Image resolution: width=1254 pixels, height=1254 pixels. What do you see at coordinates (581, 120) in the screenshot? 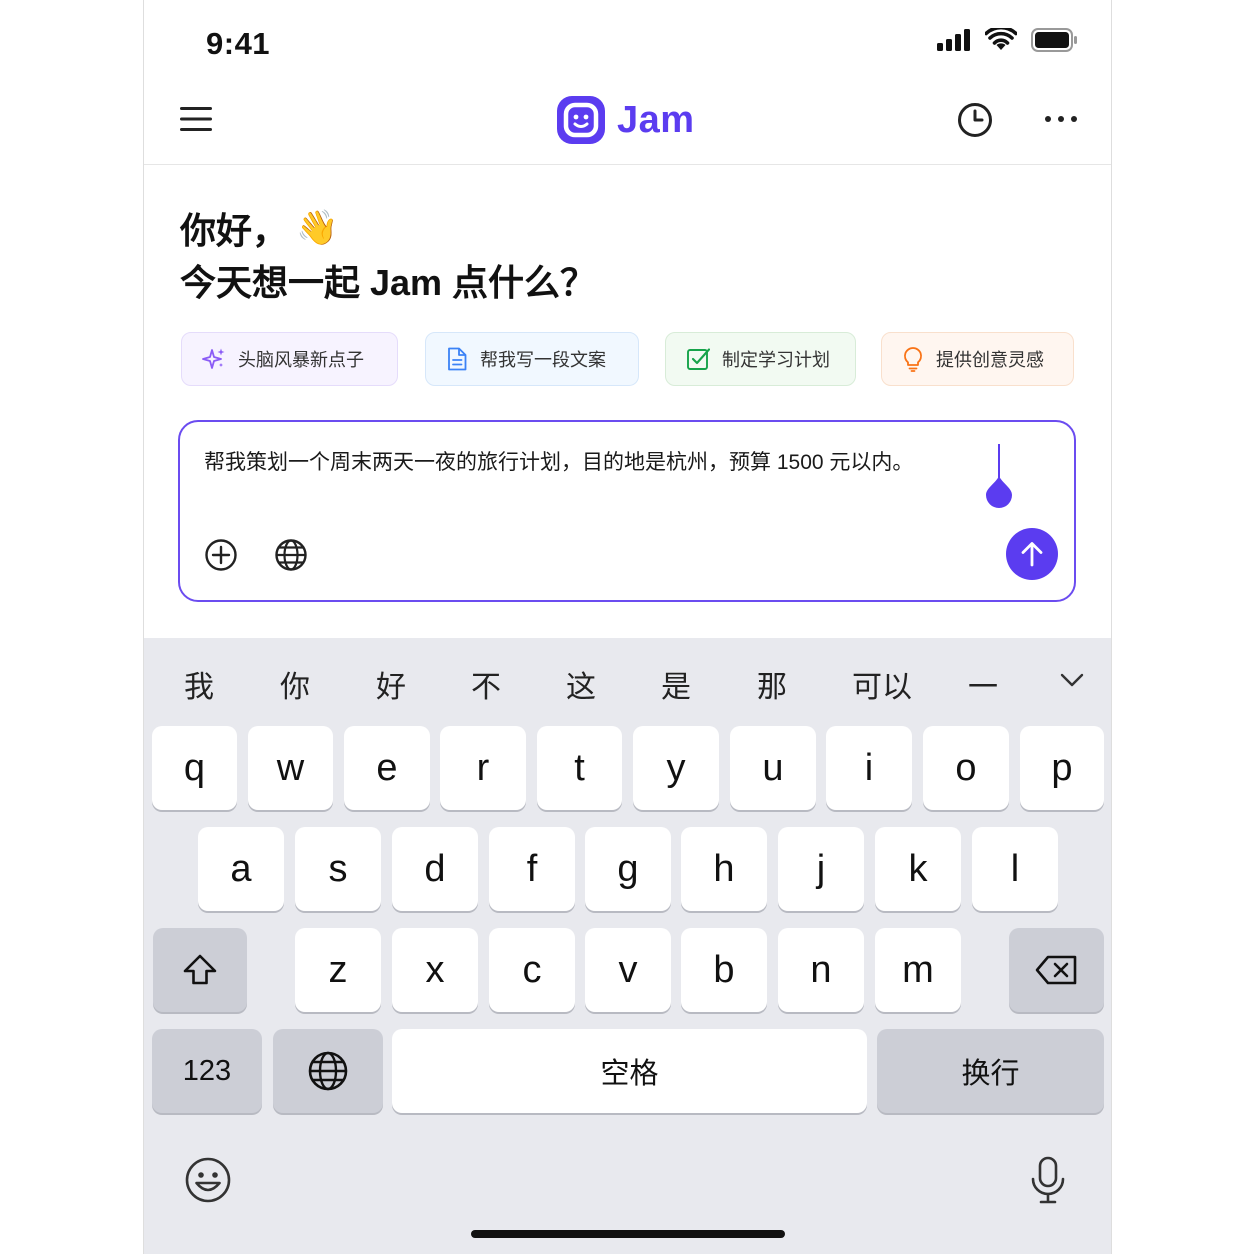
I see `jam-logo-icon` at bounding box center [581, 120].